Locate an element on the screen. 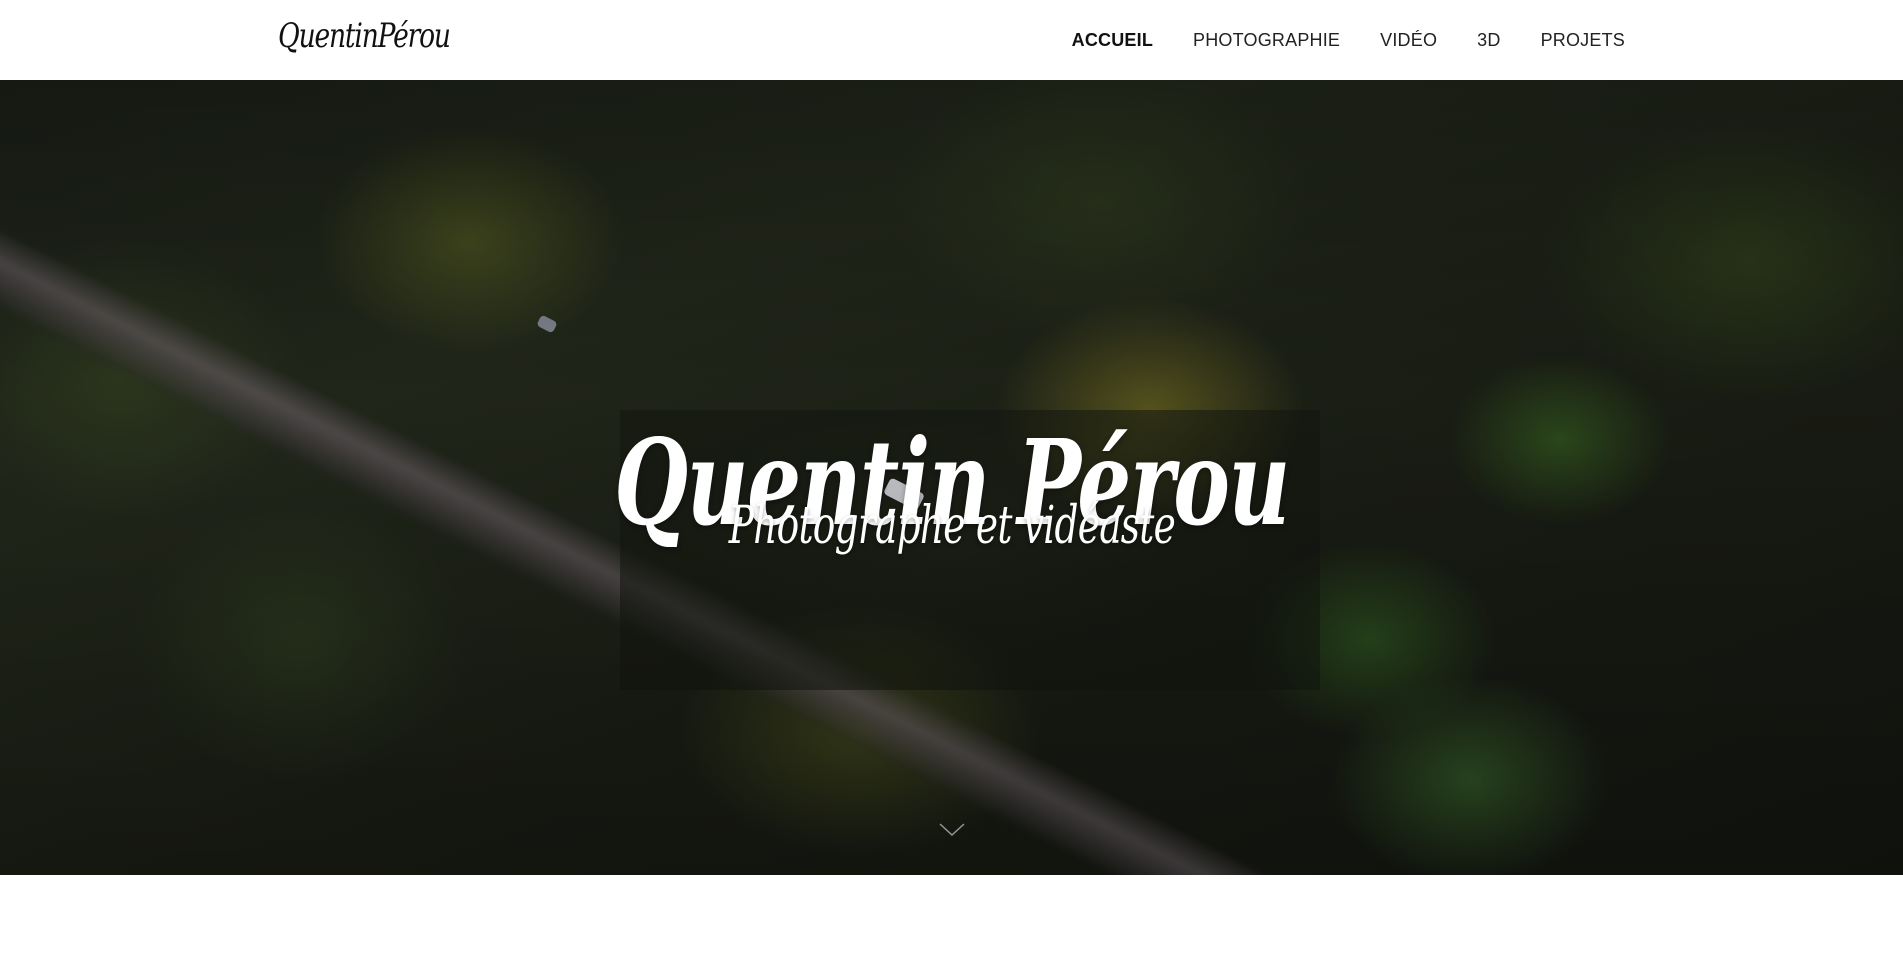  hero-subtitle-text: Photographe et vidéaste is located at coordinates (951, 526).